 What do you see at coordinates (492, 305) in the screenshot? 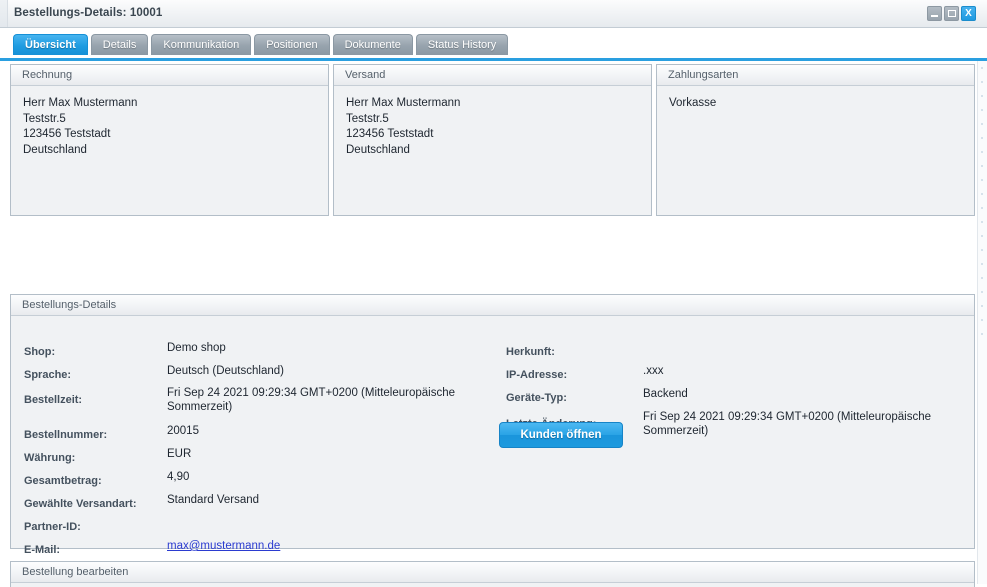
I see `order-details-header: Bestellungs-Details` at bounding box center [492, 305].